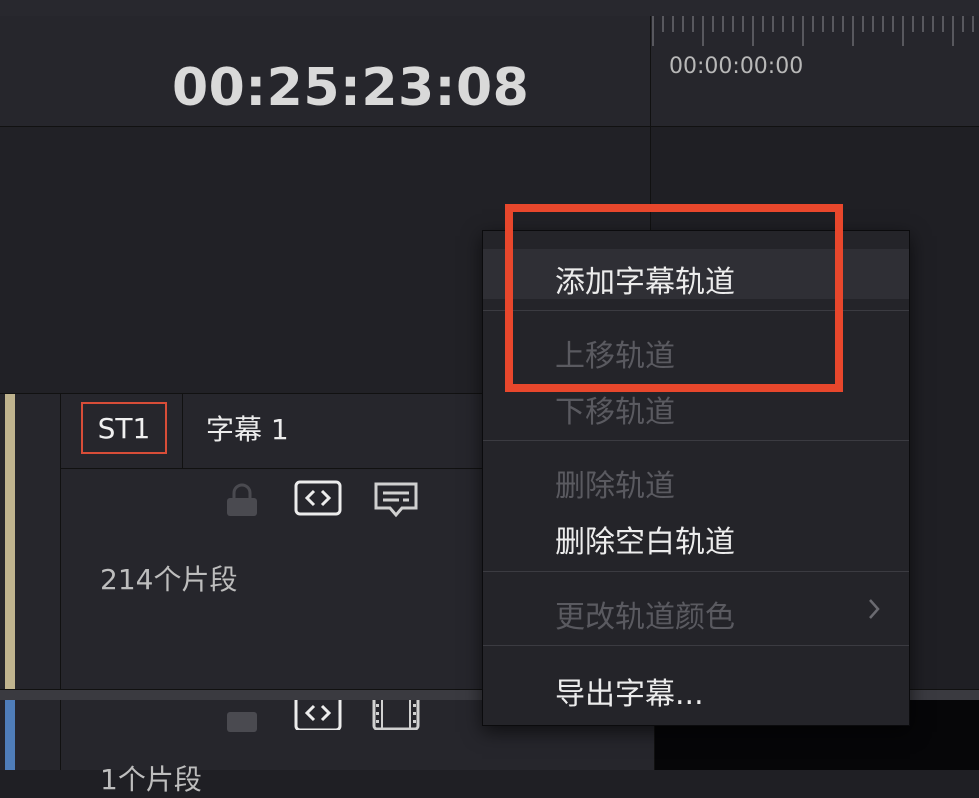 The width and height of the screenshot is (979, 798). I want to click on menu-item-change-track-color: 更改轨道颜色, so click(696, 609).